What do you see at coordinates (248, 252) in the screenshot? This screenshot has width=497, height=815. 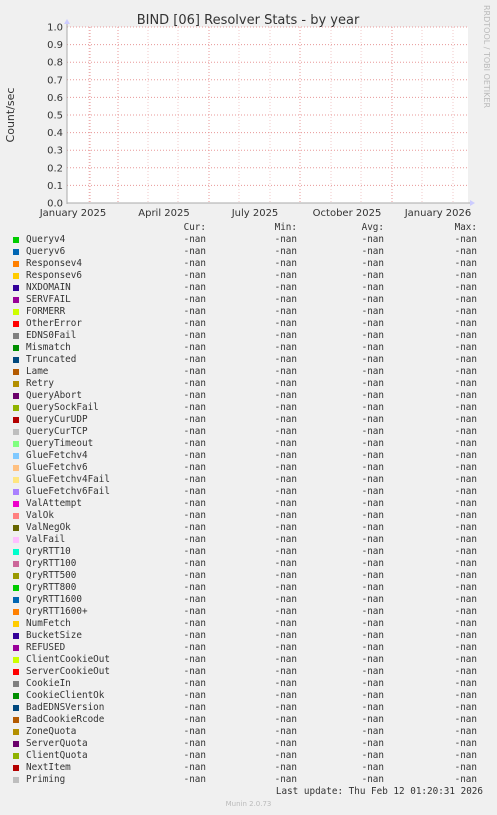 I see `legend-row: Queryv6 -nan -nan -nan -nan` at bounding box center [248, 252].